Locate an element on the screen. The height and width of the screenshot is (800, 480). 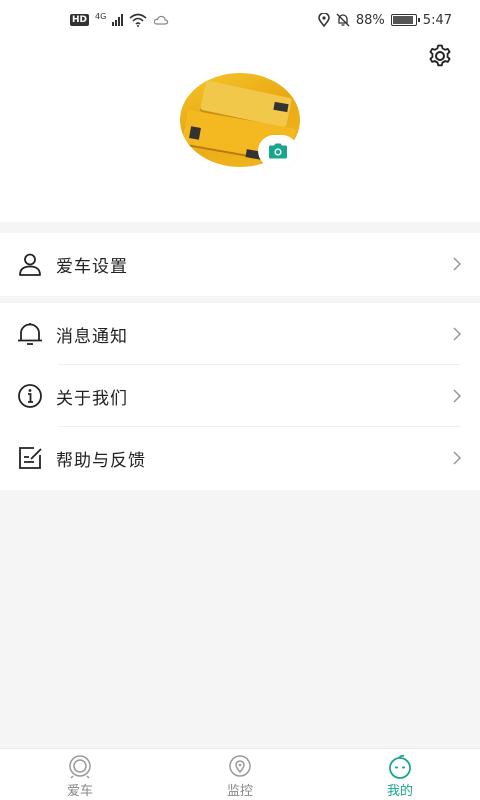
camera-icon is located at coordinates (278, 151).